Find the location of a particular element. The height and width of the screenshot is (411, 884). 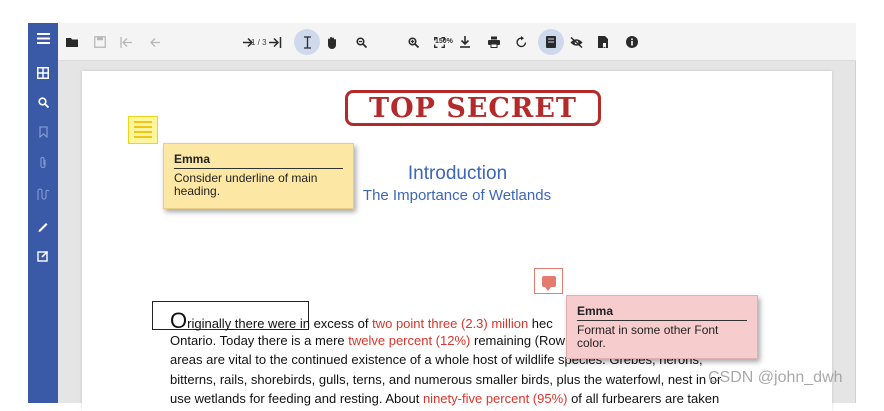

comment-text: Format in some other Font color. is located at coordinates (648, 336).